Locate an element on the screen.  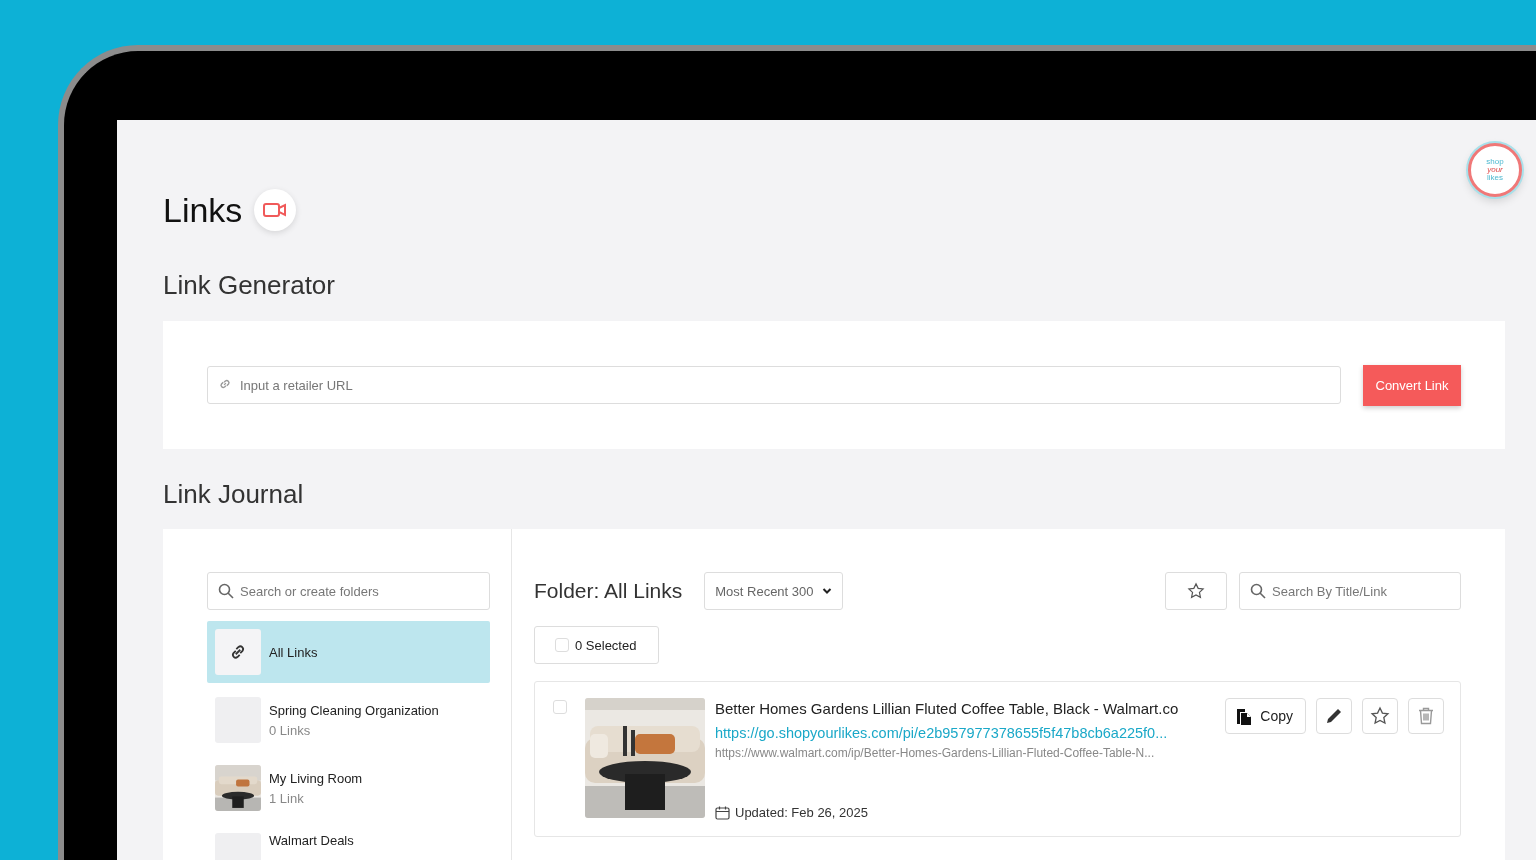
favorites-button is located at coordinates (1196, 591).